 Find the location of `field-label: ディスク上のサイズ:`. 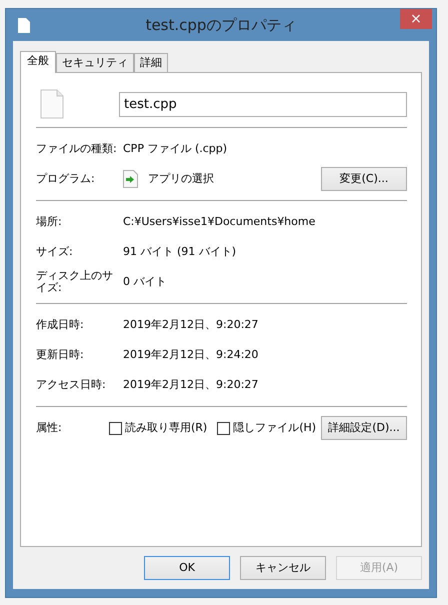

field-label: ディスク上のサイズ: is located at coordinates (75, 282).